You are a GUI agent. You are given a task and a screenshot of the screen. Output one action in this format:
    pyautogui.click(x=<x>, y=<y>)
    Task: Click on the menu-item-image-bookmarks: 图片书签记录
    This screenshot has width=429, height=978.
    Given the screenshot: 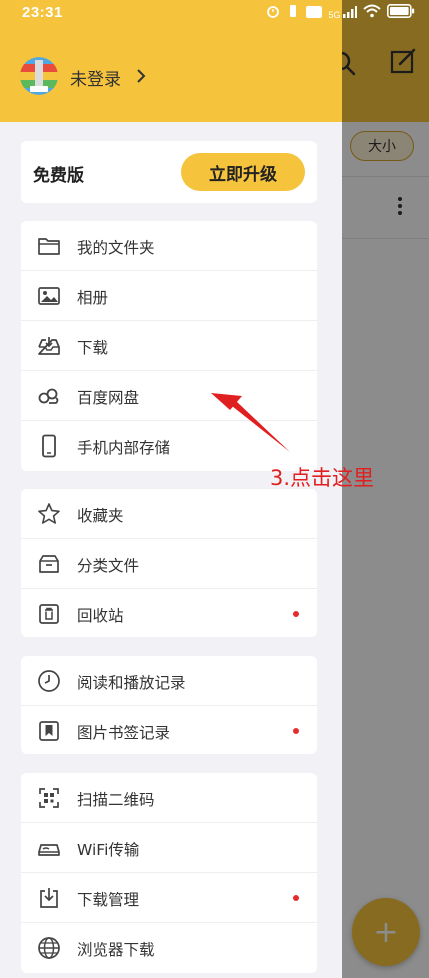 What is the action you would take?
    pyautogui.click(x=169, y=731)
    